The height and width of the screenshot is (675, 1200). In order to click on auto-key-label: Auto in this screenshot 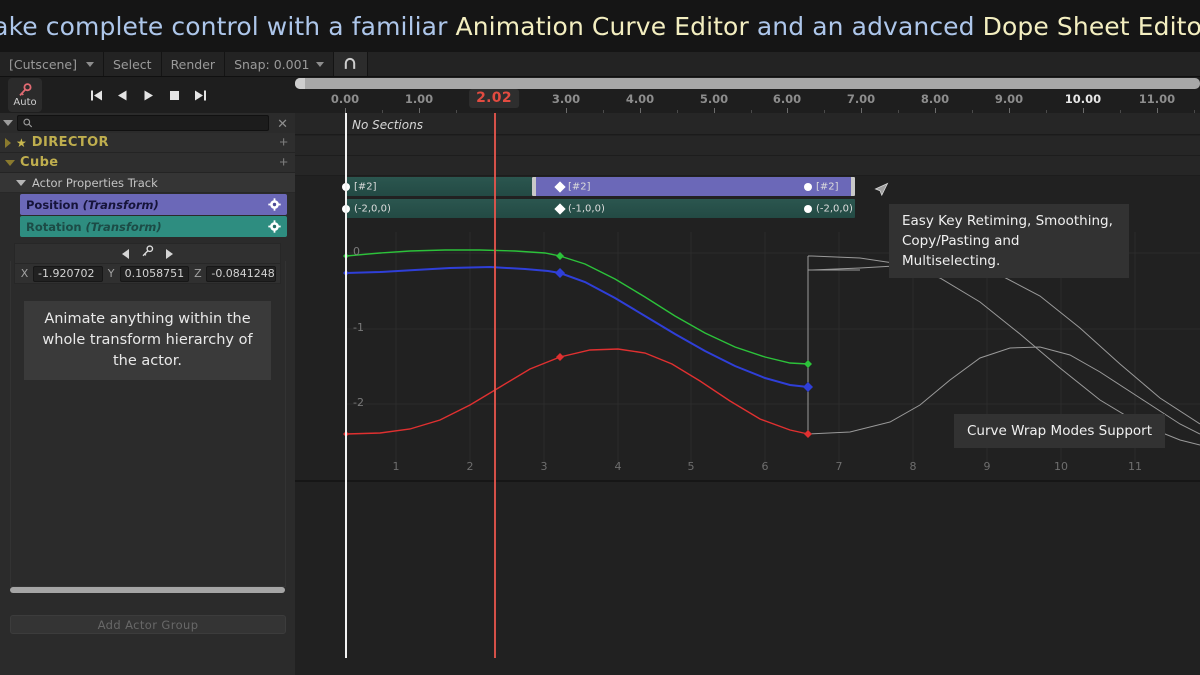, I will do `click(25, 102)`.